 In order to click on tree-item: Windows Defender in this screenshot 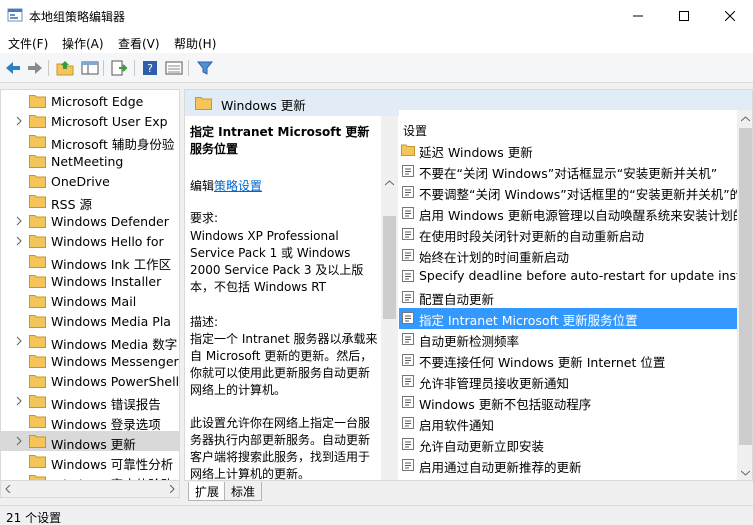, I will do `click(90, 221)`.